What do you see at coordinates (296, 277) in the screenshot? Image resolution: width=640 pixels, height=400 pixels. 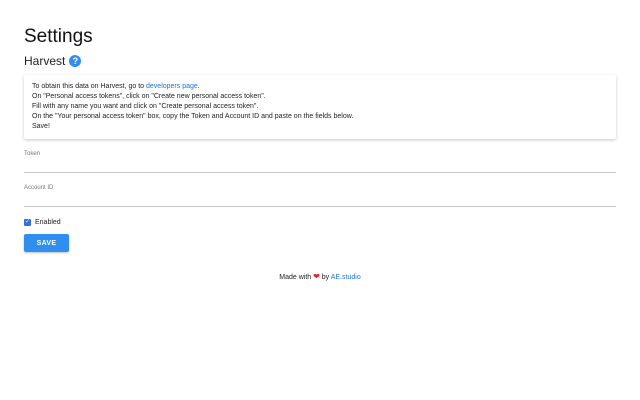 I see `footer-text: Made with` at bounding box center [296, 277].